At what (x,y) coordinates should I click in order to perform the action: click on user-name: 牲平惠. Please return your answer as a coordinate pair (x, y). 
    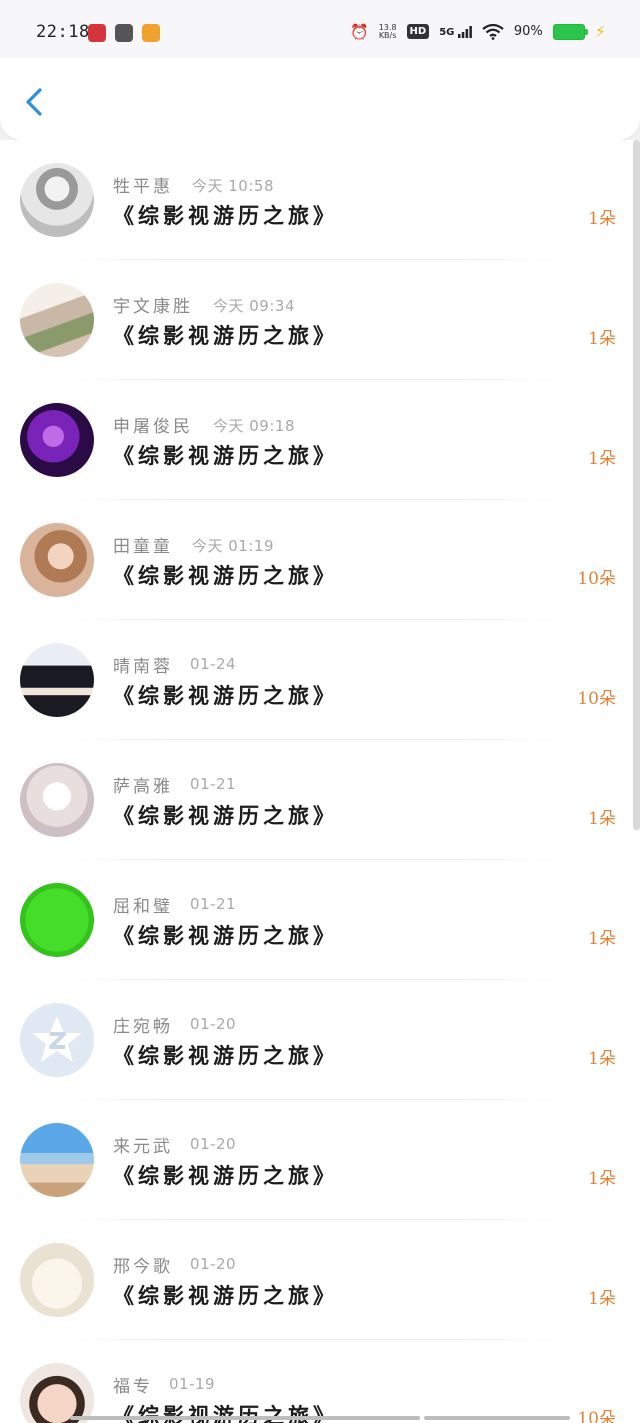
    Looking at the image, I should click on (143, 184).